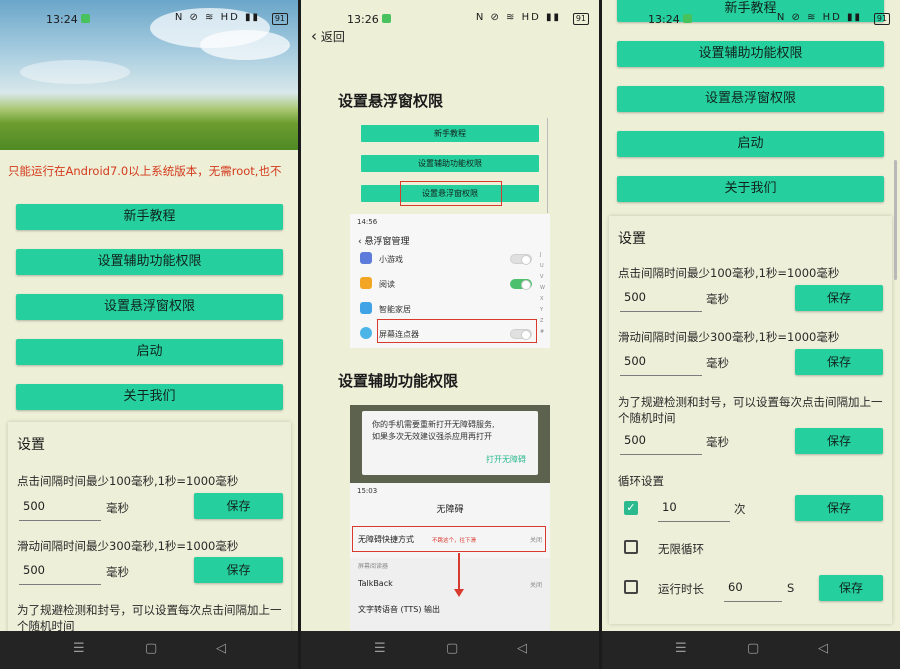 Image resolution: width=900 pixels, height=669 pixels. I want to click on runtime-input: 60, so click(753, 589).